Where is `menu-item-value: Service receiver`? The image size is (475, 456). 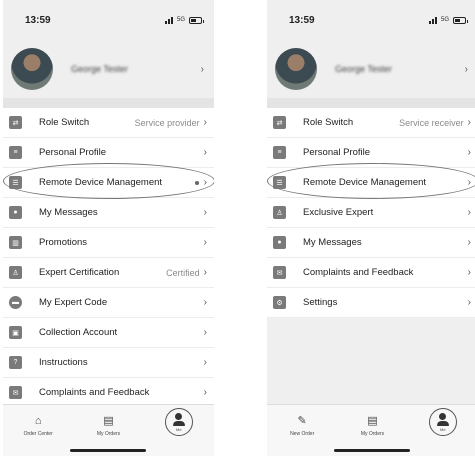 menu-item-value: Service receiver is located at coordinates (431, 122).